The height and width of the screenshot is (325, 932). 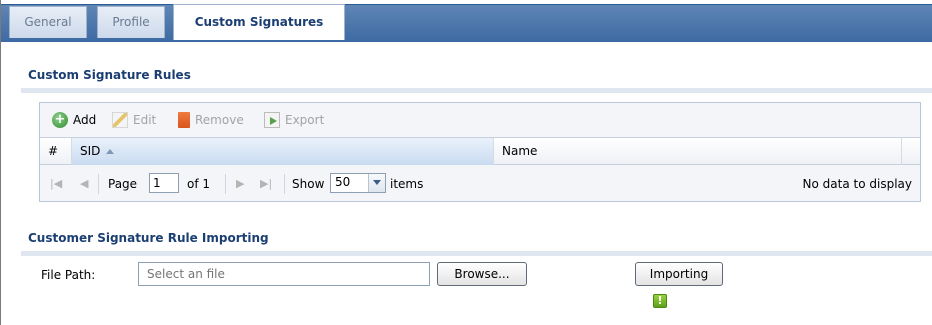 What do you see at coordinates (109, 75) in the screenshot?
I see `rules-section-title: Custom Signature Rules` at bounding box center [109, 75].